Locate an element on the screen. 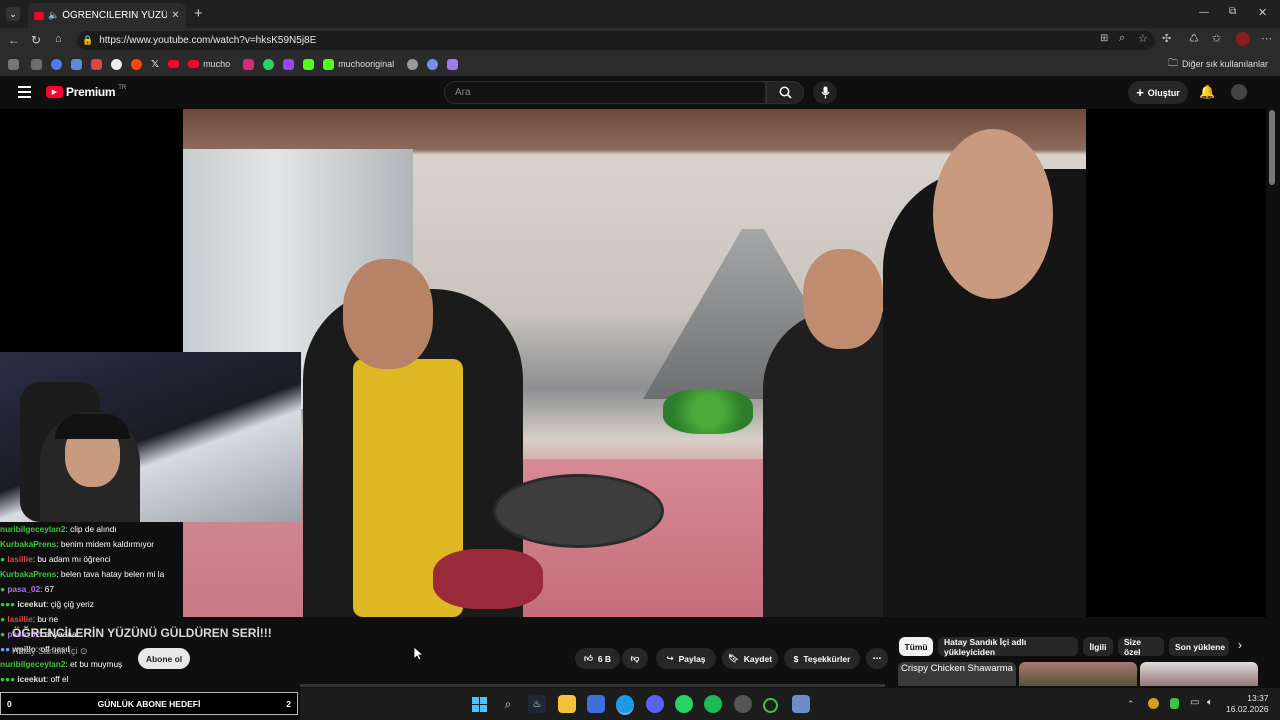  search-button is located at coordinates (785, 92).